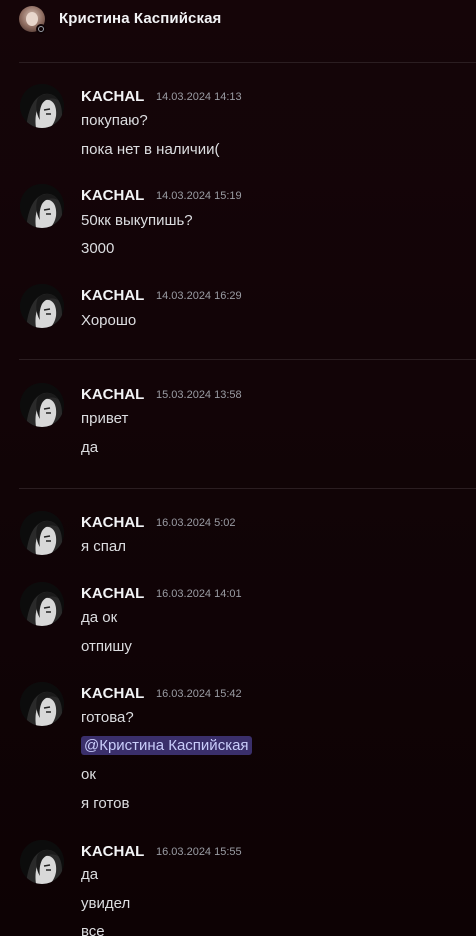 This screenshot has width=476, height=936. I want to click on message-line: @Кристина Каспийская, so click(166, 745).